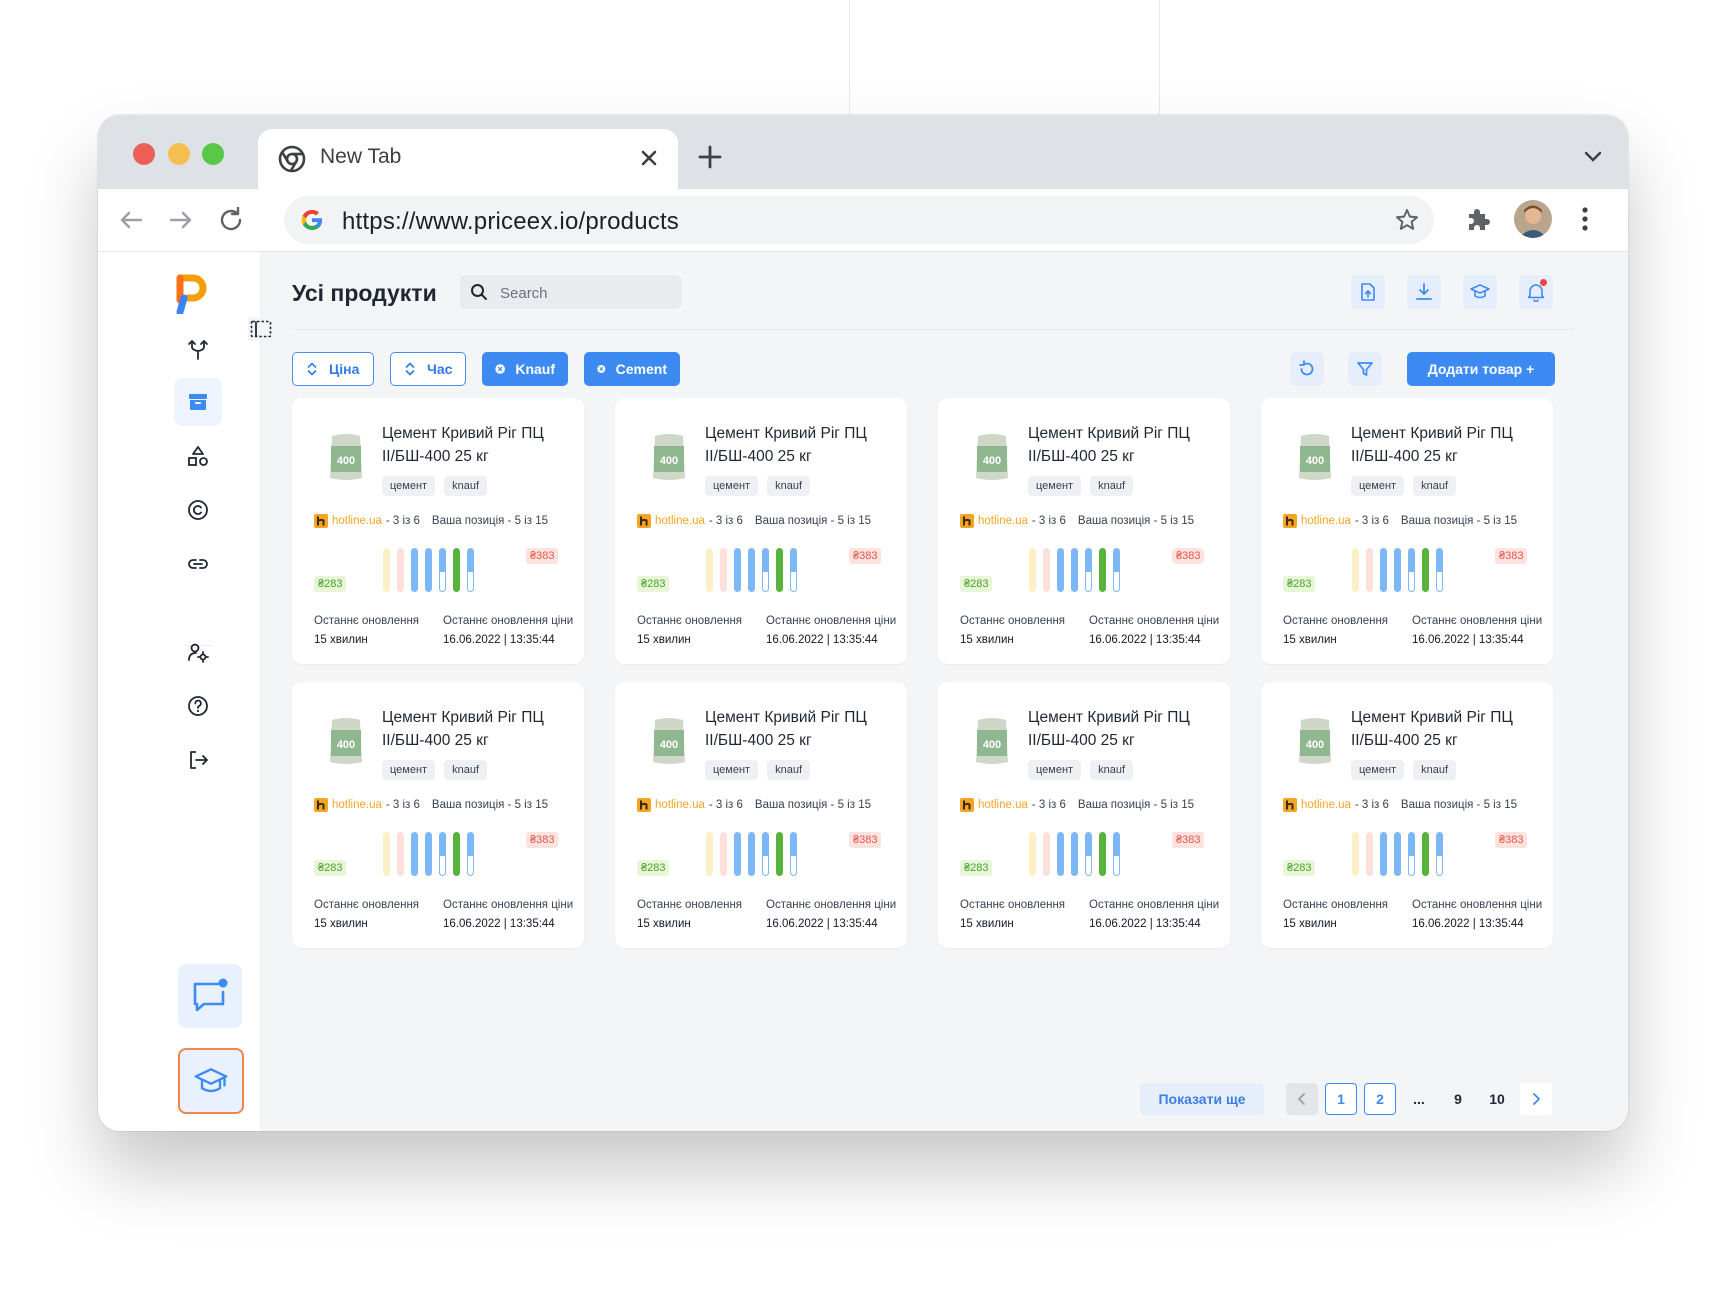  I want to click on sort-price-chip: Ціна, so click(333, 369).